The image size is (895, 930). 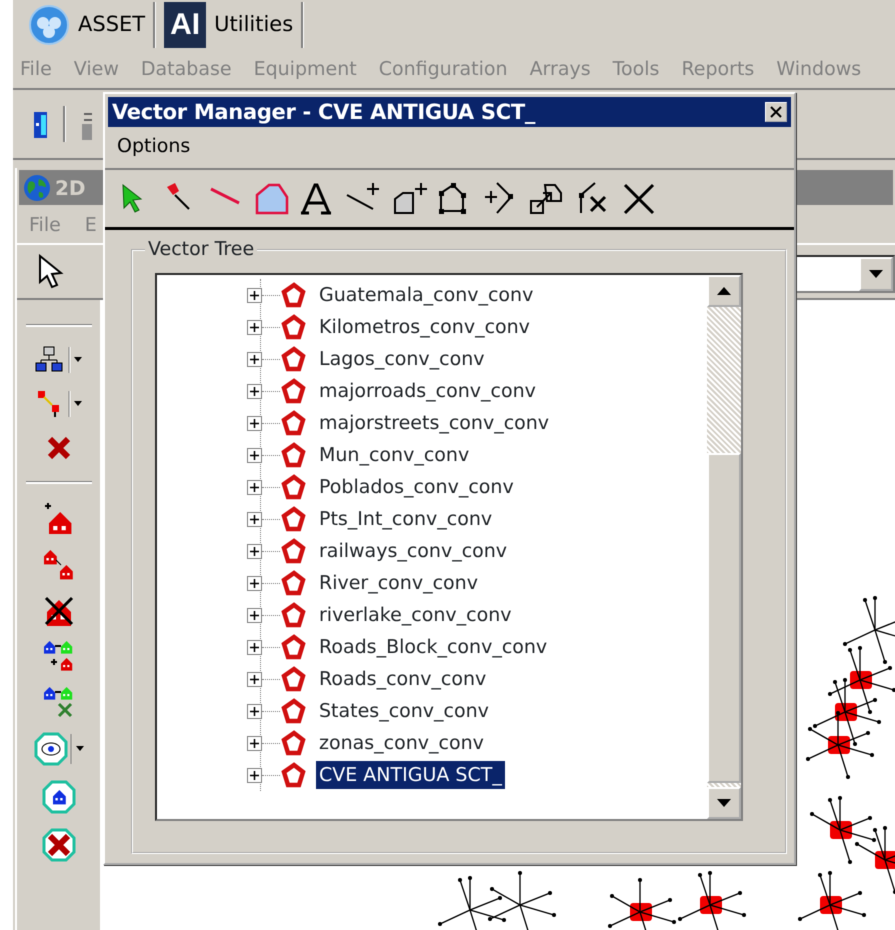 I want to click on houses-link-icon, so click(x=58, y=656).